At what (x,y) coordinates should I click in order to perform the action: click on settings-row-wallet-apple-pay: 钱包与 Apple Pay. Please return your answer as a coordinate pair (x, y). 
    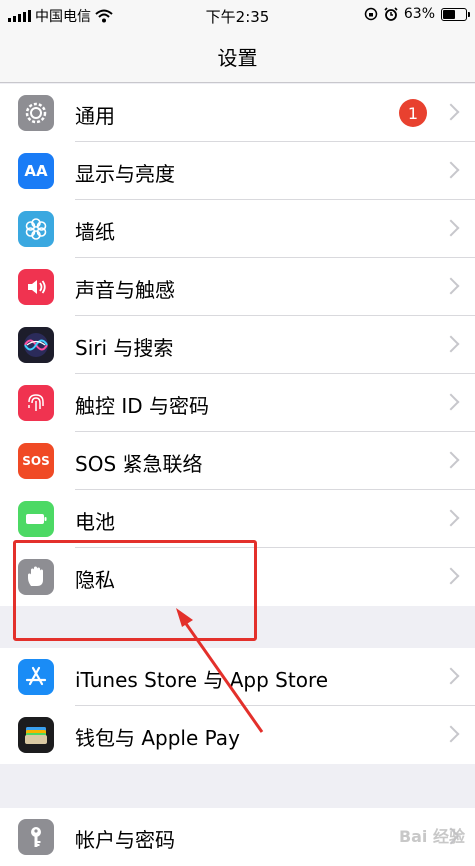
    Looking at the image, I should click on (237, 735).